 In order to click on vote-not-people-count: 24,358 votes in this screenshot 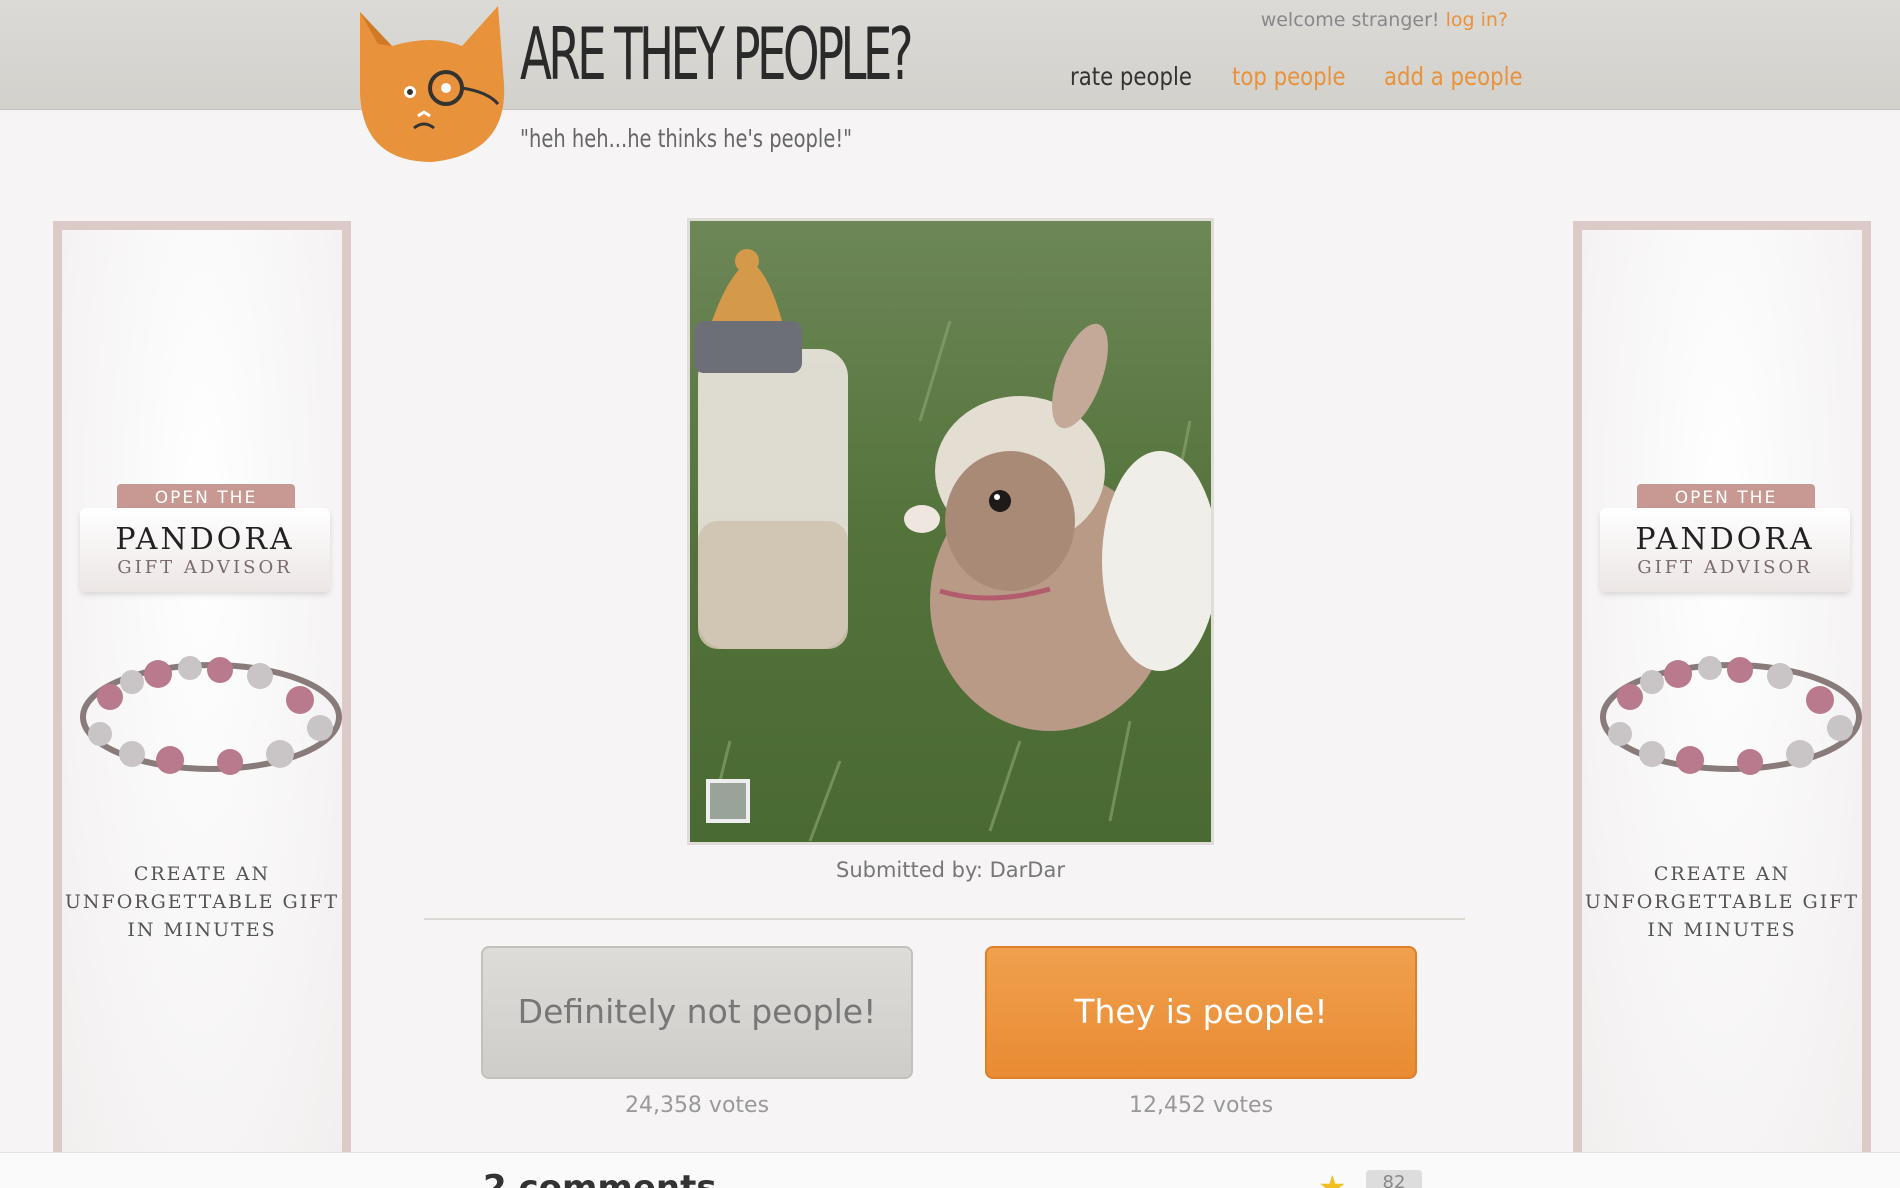, I will do `click(697, 1105)`.